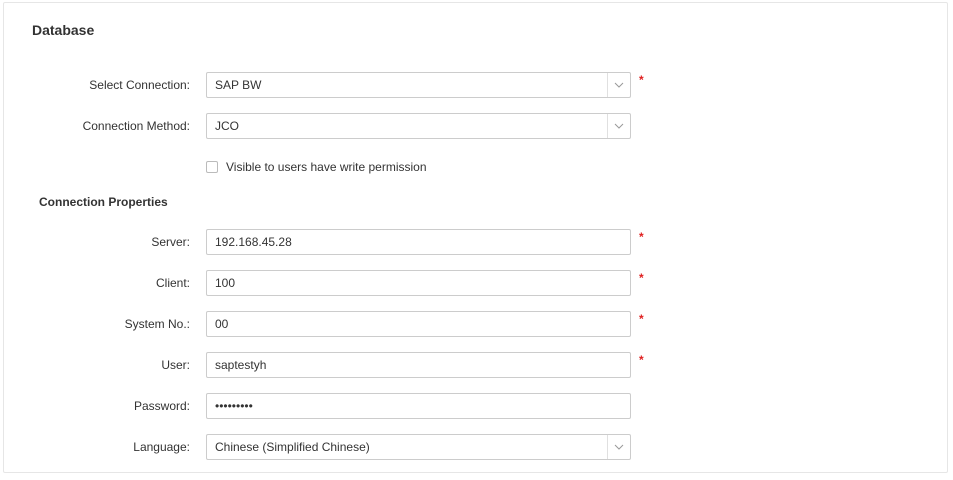 The image size is (953, 480). I want to click on select-connection-value: SAP BW, so click(238, 85).